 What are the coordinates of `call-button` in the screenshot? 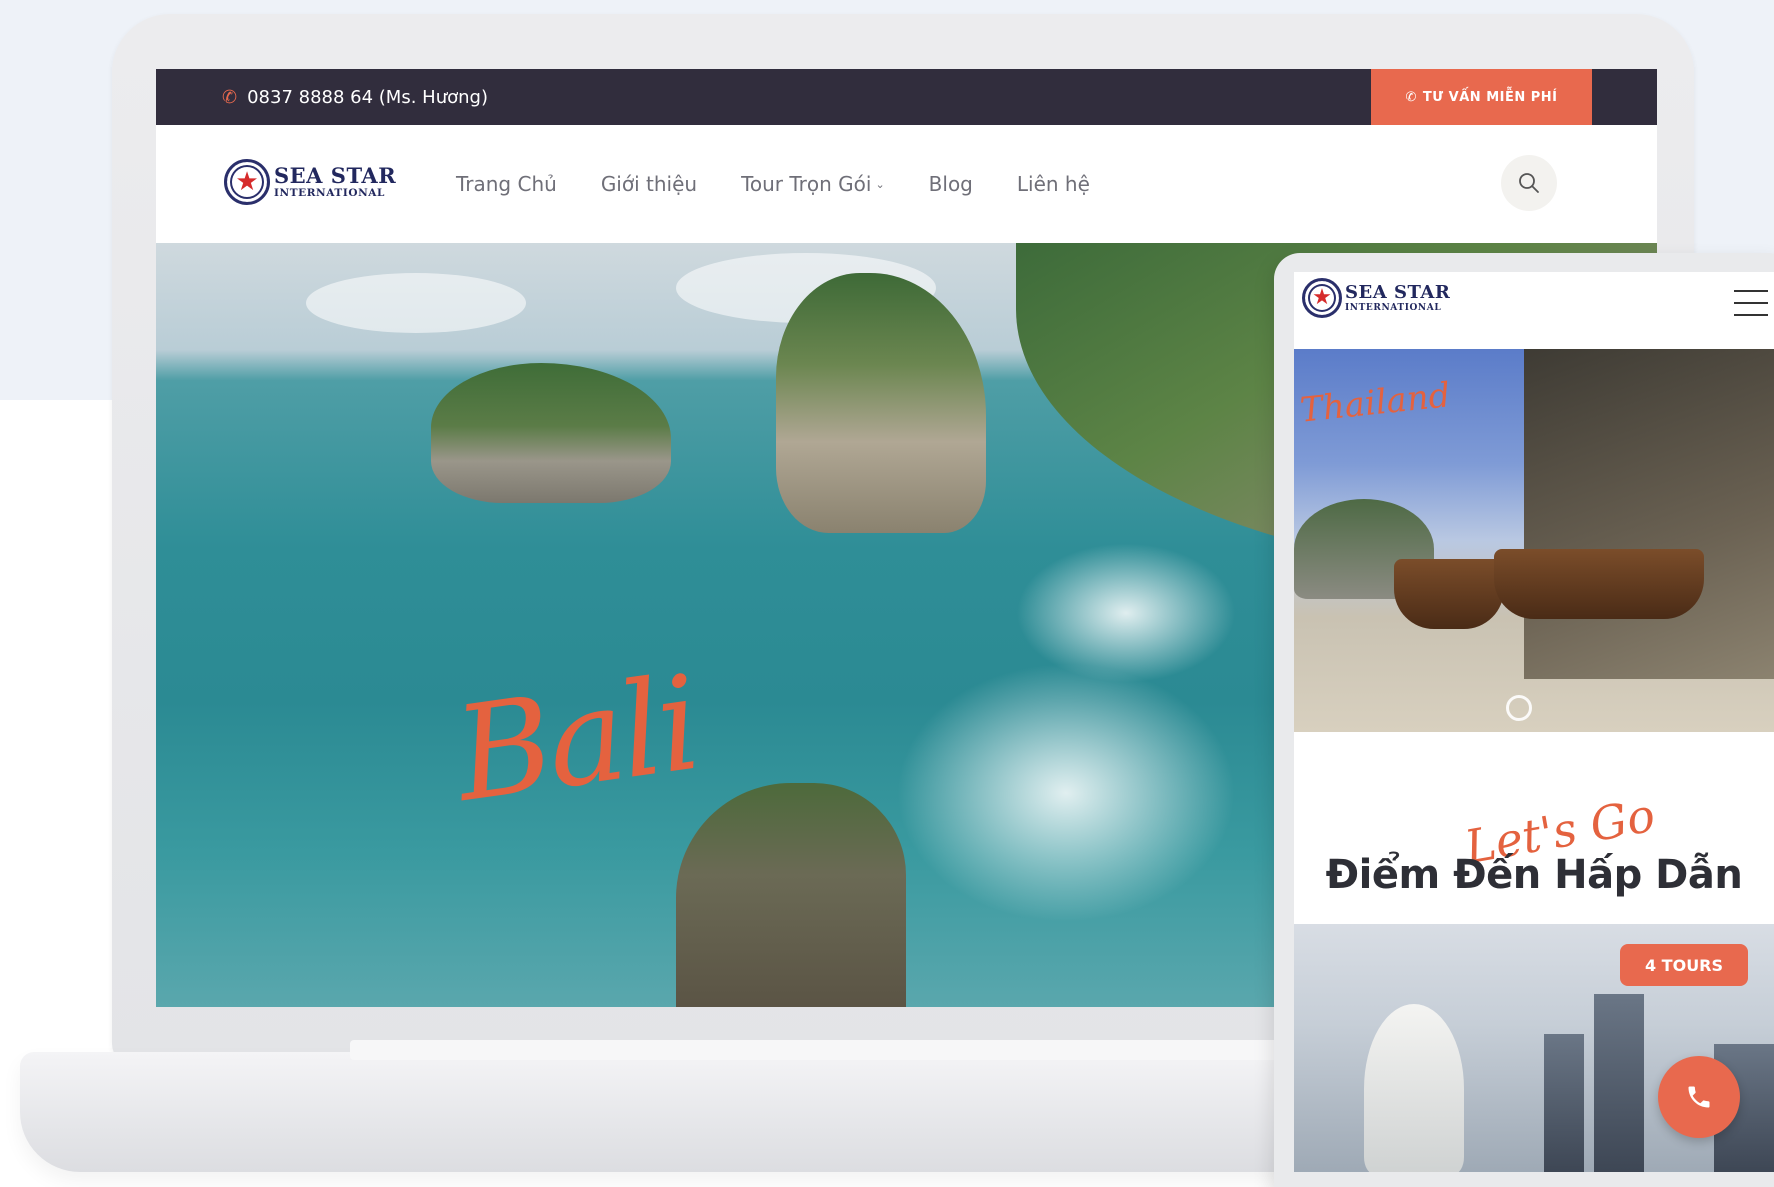 It's located at (1699, 1097).